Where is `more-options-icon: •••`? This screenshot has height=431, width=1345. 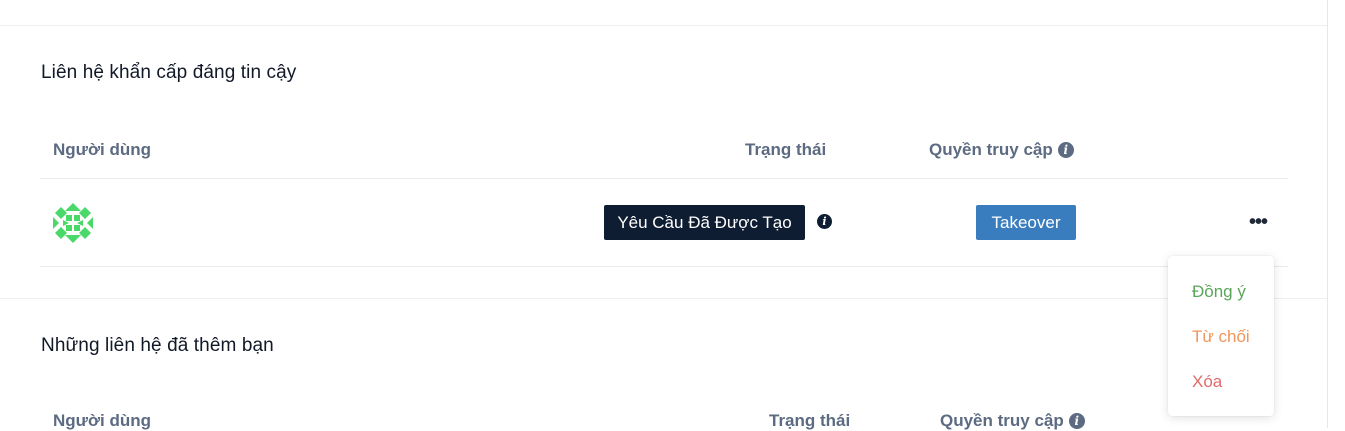 more-options-icon: ••• is located at coordinates (1258, 222).